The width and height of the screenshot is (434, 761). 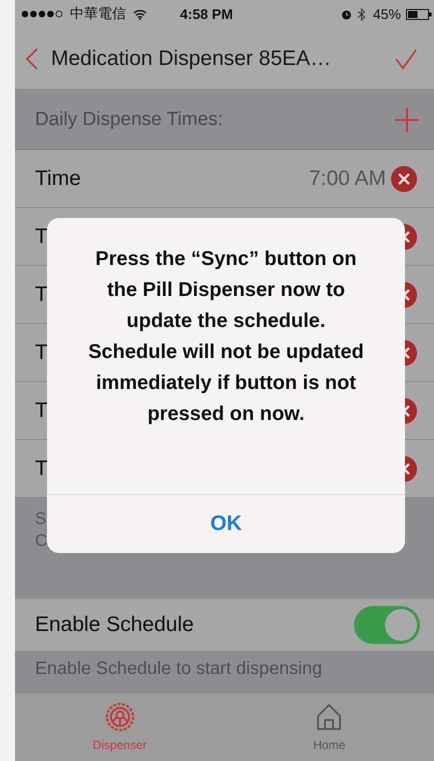 I want to click on add-icon, so click(x=407, y=119).